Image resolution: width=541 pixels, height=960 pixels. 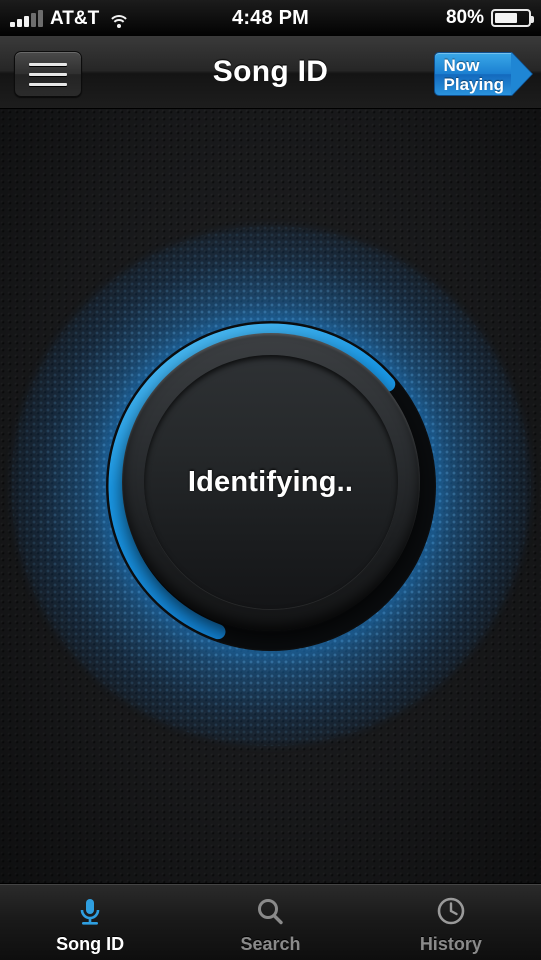 I want to click on tab-search: Search, so click(x=270, y=922).